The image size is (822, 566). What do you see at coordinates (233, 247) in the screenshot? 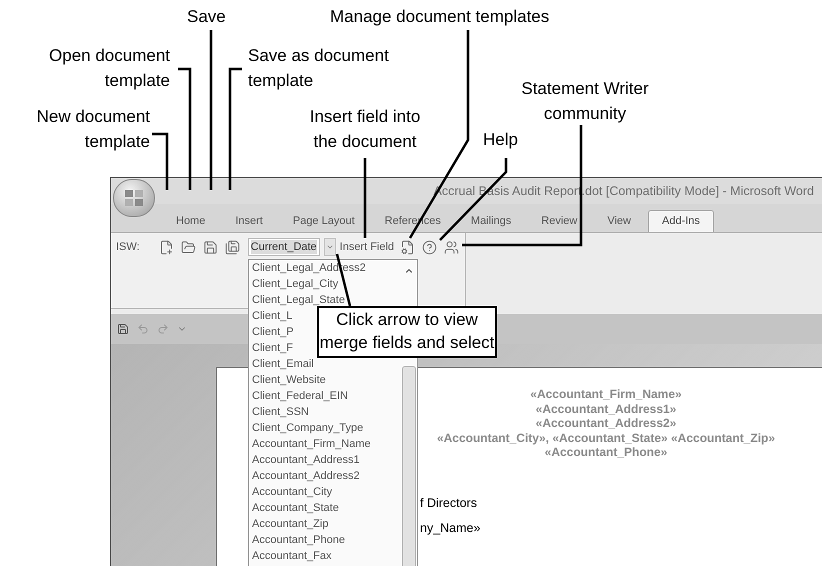
I see `save-as-icon` at bounding box center [233, 247].